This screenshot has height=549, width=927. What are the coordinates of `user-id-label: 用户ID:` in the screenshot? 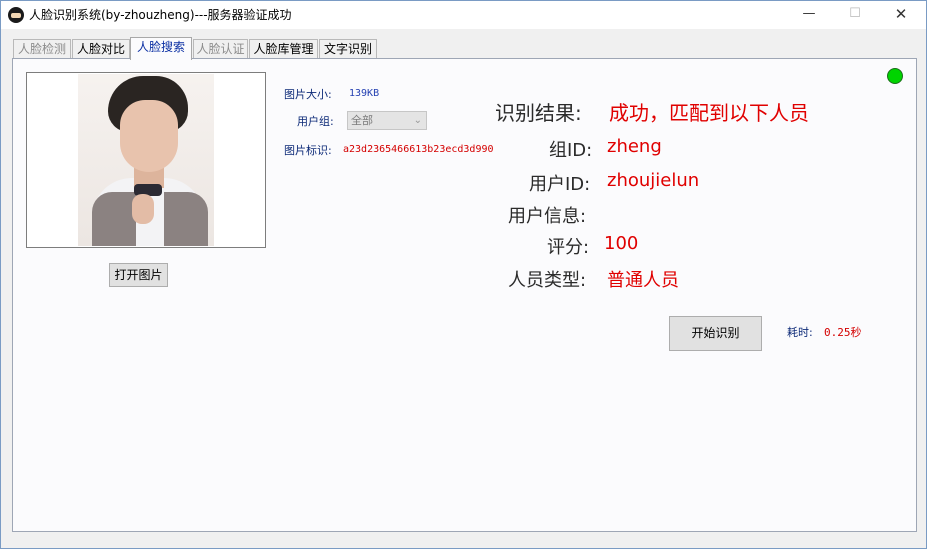 It's located at (560, 184).